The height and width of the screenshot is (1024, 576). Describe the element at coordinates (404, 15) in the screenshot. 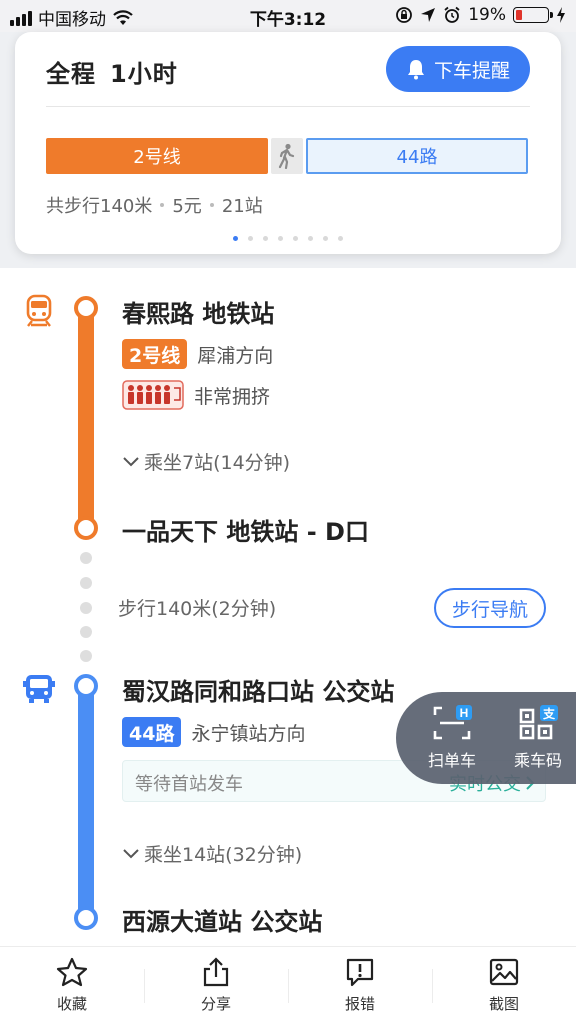

I see `rotation-lock-icon` at that location.